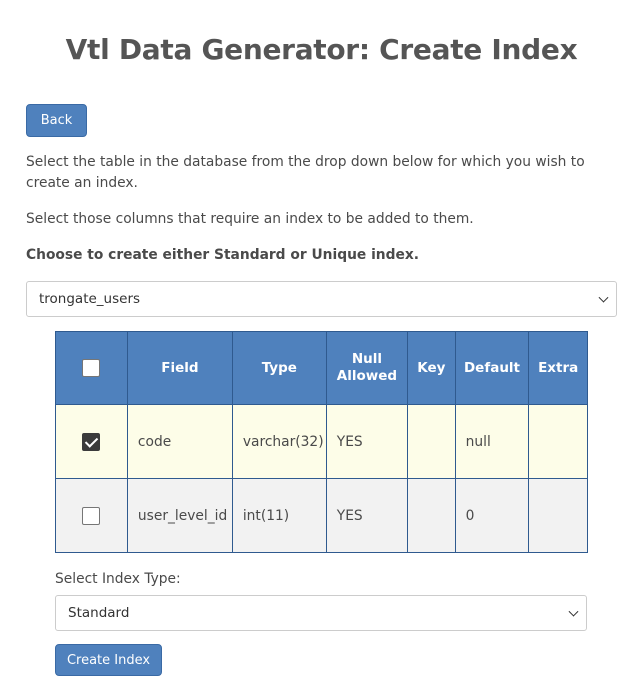 The image size is (643, 692). What do you see at coordinates (279, 515) in the screenshot?
I see `cell-type: int(11)` at bounding box center [279, 515].